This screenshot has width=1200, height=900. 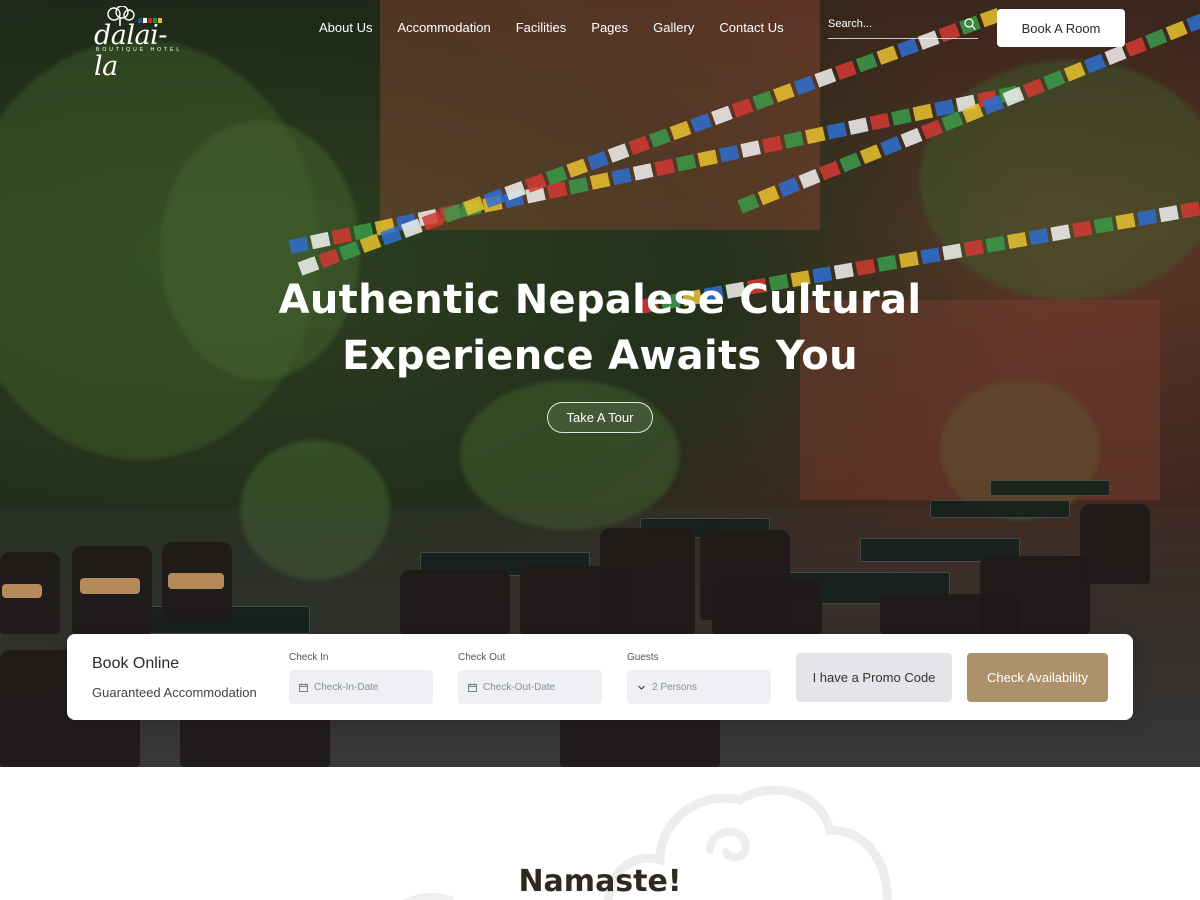 I want to click on nav-facilities: Facilities, so click(x=541, y=28).